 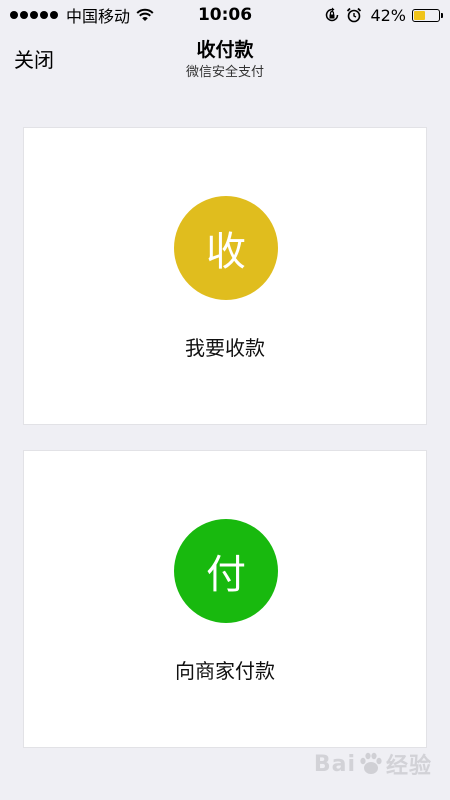 I want to click on rotation-lock-icon, so click(x=332, y=15).